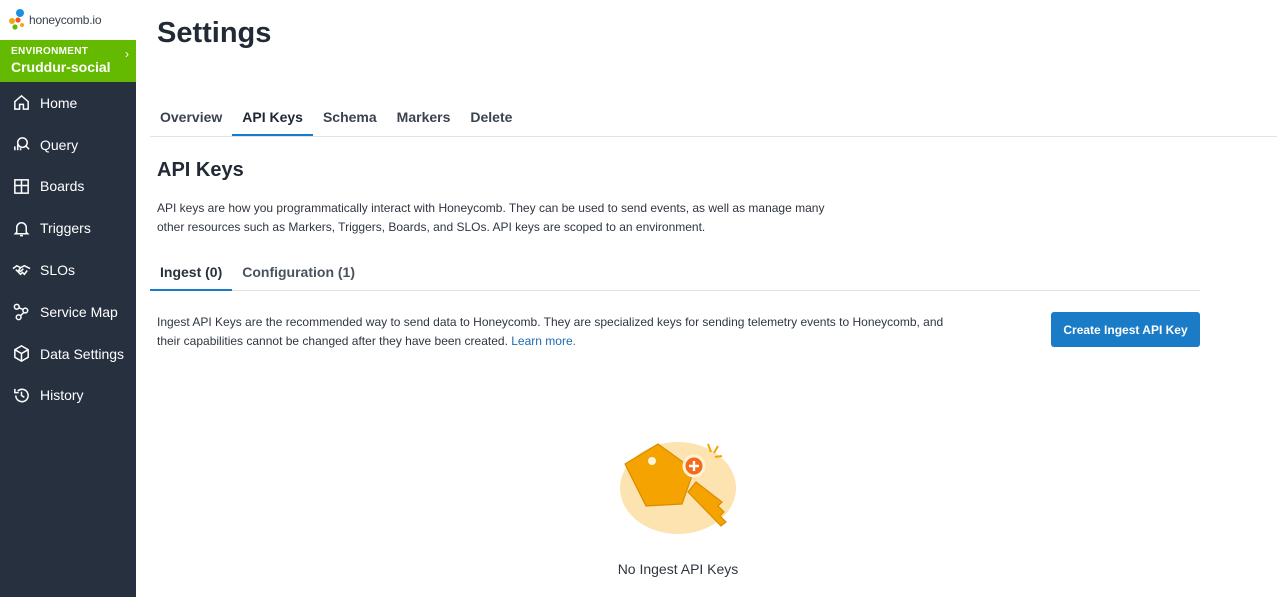  What do you see at coordinates (59, 102) in the screenshot?
I see `sidebar-item-label: Home` at bounding box center [59, 102].